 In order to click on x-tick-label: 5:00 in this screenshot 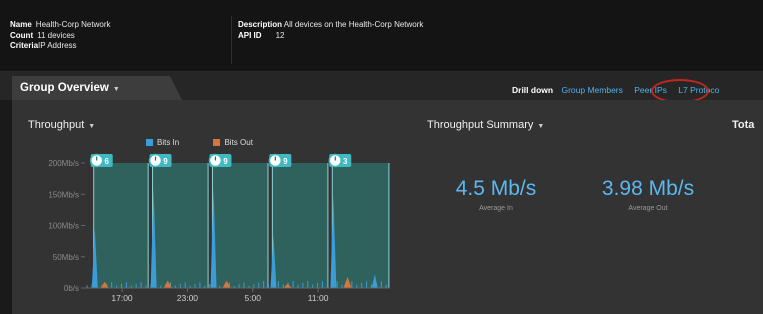, I will do `click(252, 298)`.